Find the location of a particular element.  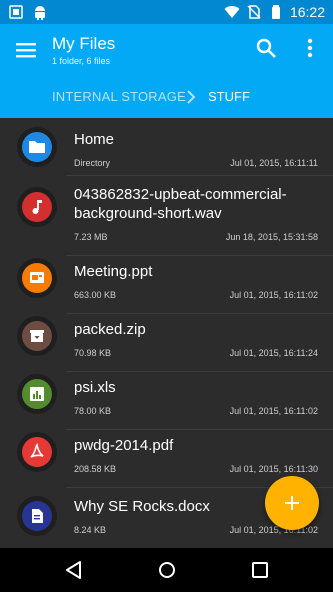

file-date: Jun 18, 2015, 15:31:58 is located at coordinates (271, 237).